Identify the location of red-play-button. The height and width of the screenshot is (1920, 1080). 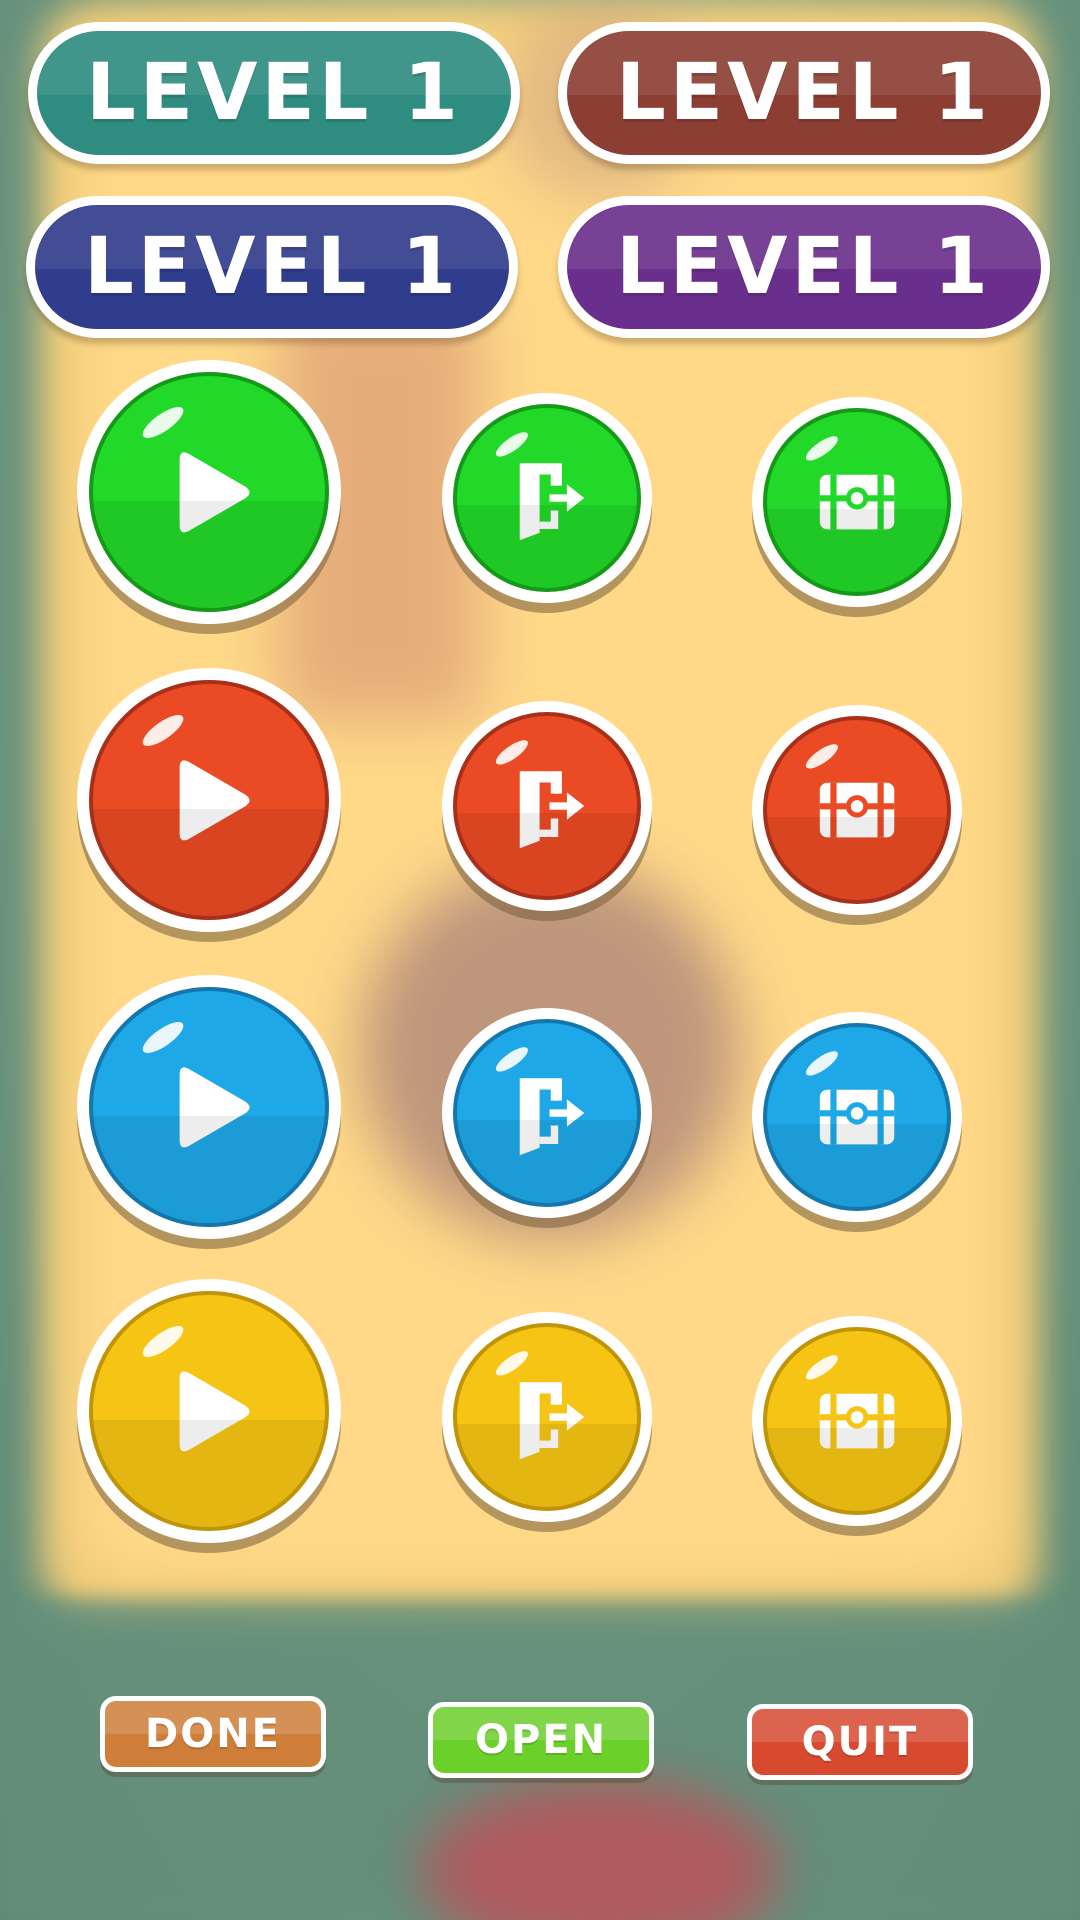
(209, 800).